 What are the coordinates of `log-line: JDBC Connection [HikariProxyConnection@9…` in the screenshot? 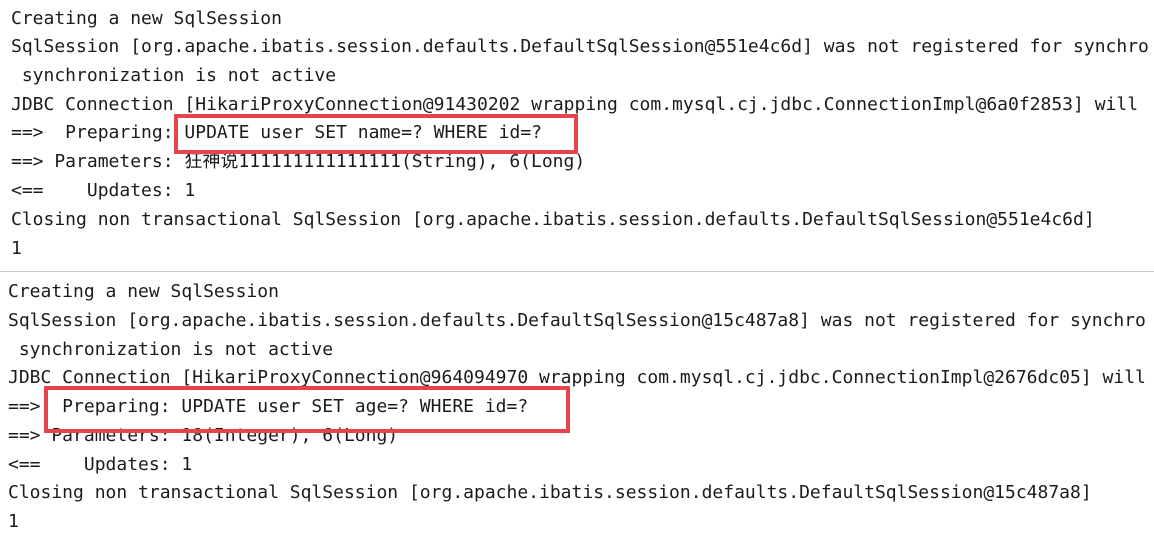 It's located at (575, 104).